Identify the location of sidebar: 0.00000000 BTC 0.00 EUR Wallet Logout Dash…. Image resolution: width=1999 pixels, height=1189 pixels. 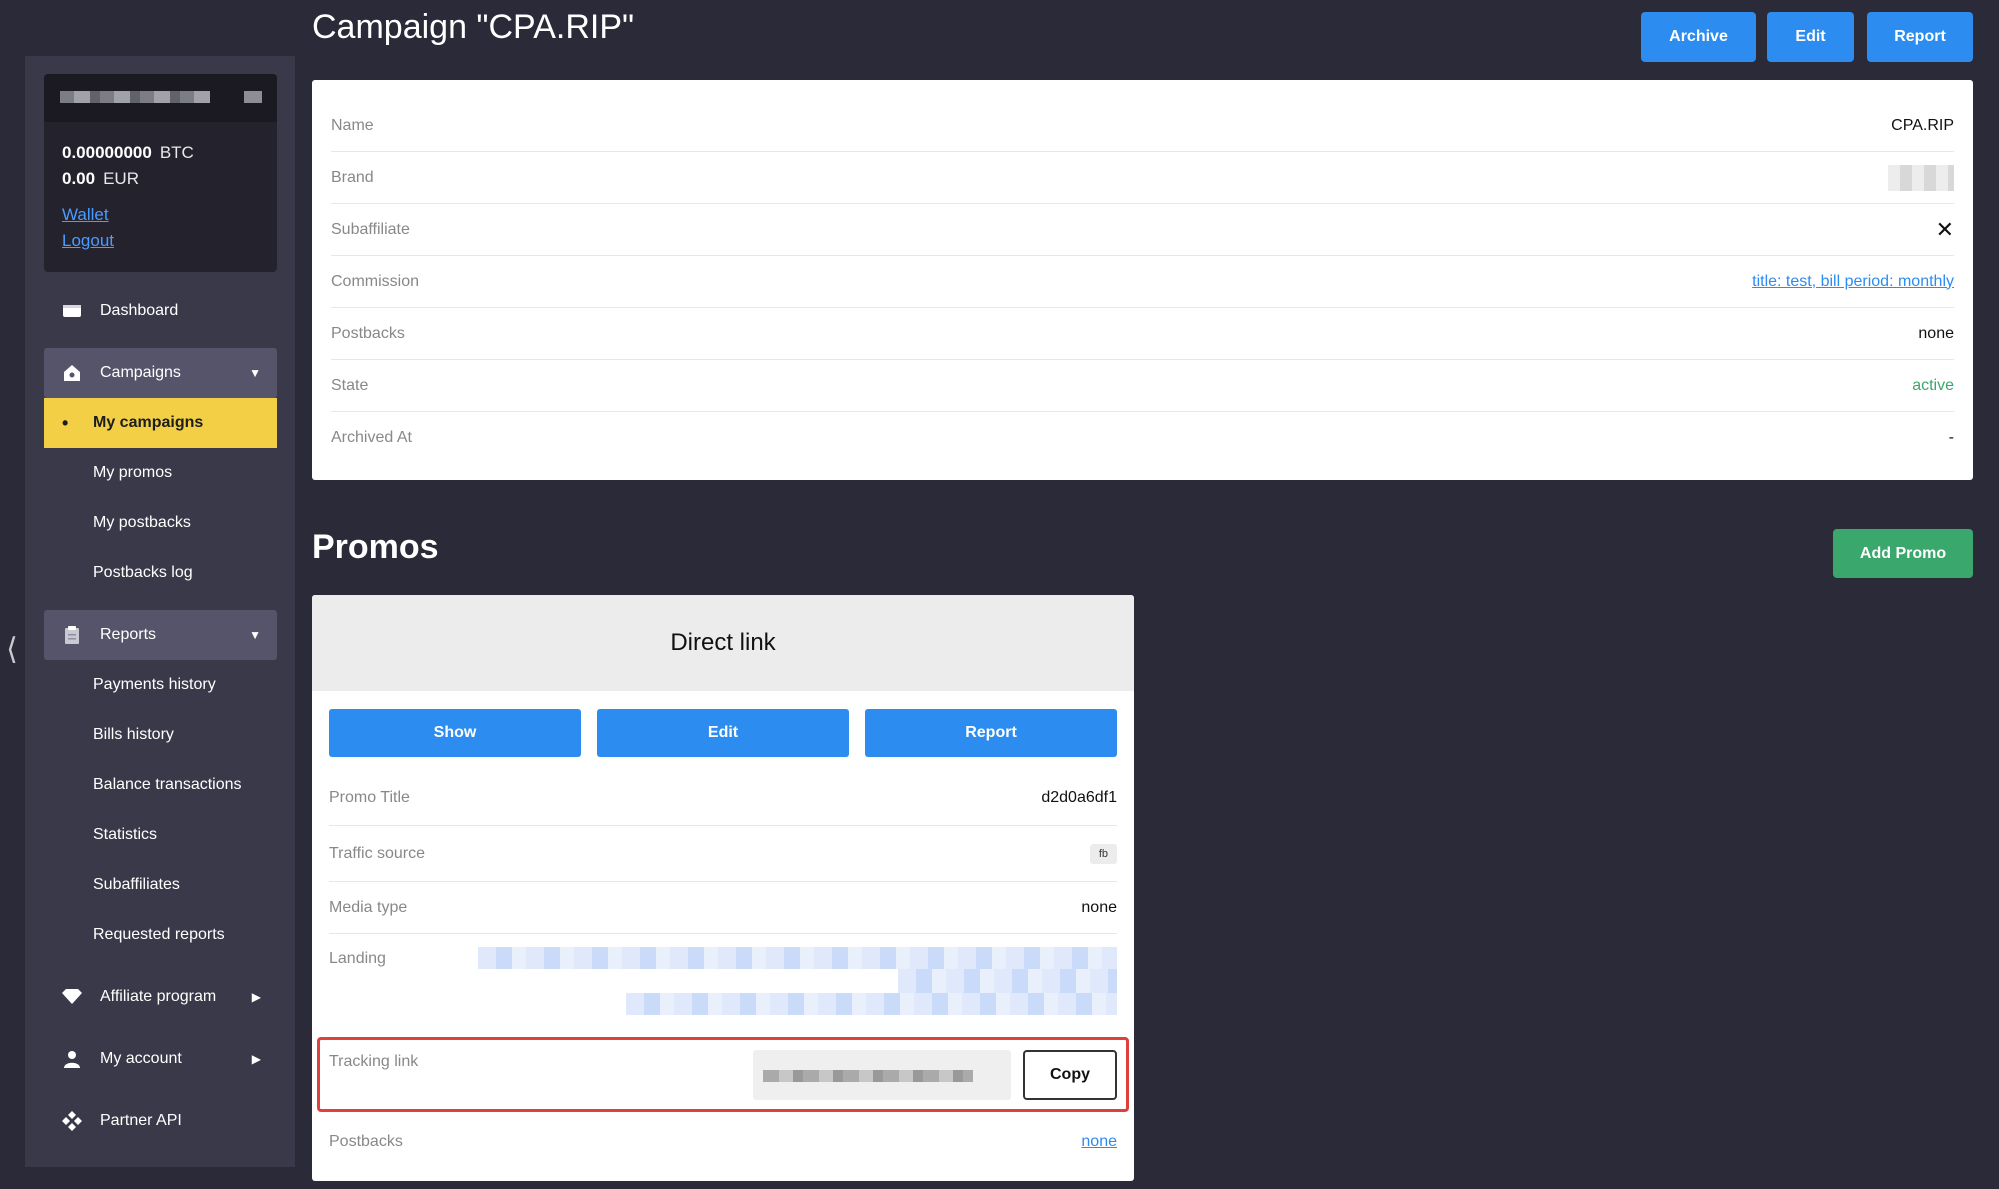
(160, 611).